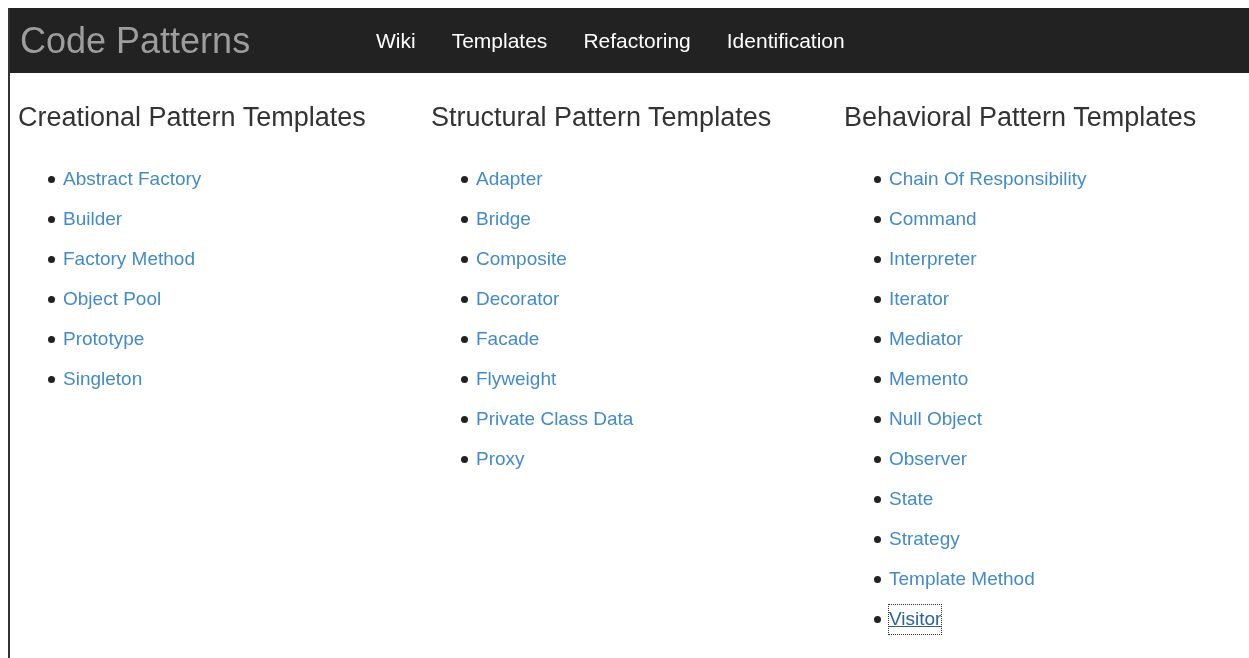 The image size is (1249, 658). Describe the element at coordinates (915, 619) in the screenshot. I see `pattern-link: Visitor` at that location.